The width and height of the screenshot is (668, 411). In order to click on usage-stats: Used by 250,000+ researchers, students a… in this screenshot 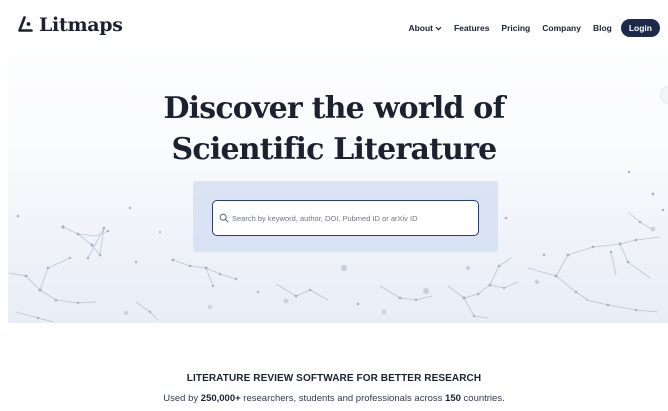, I will do `click(334, 398)`.